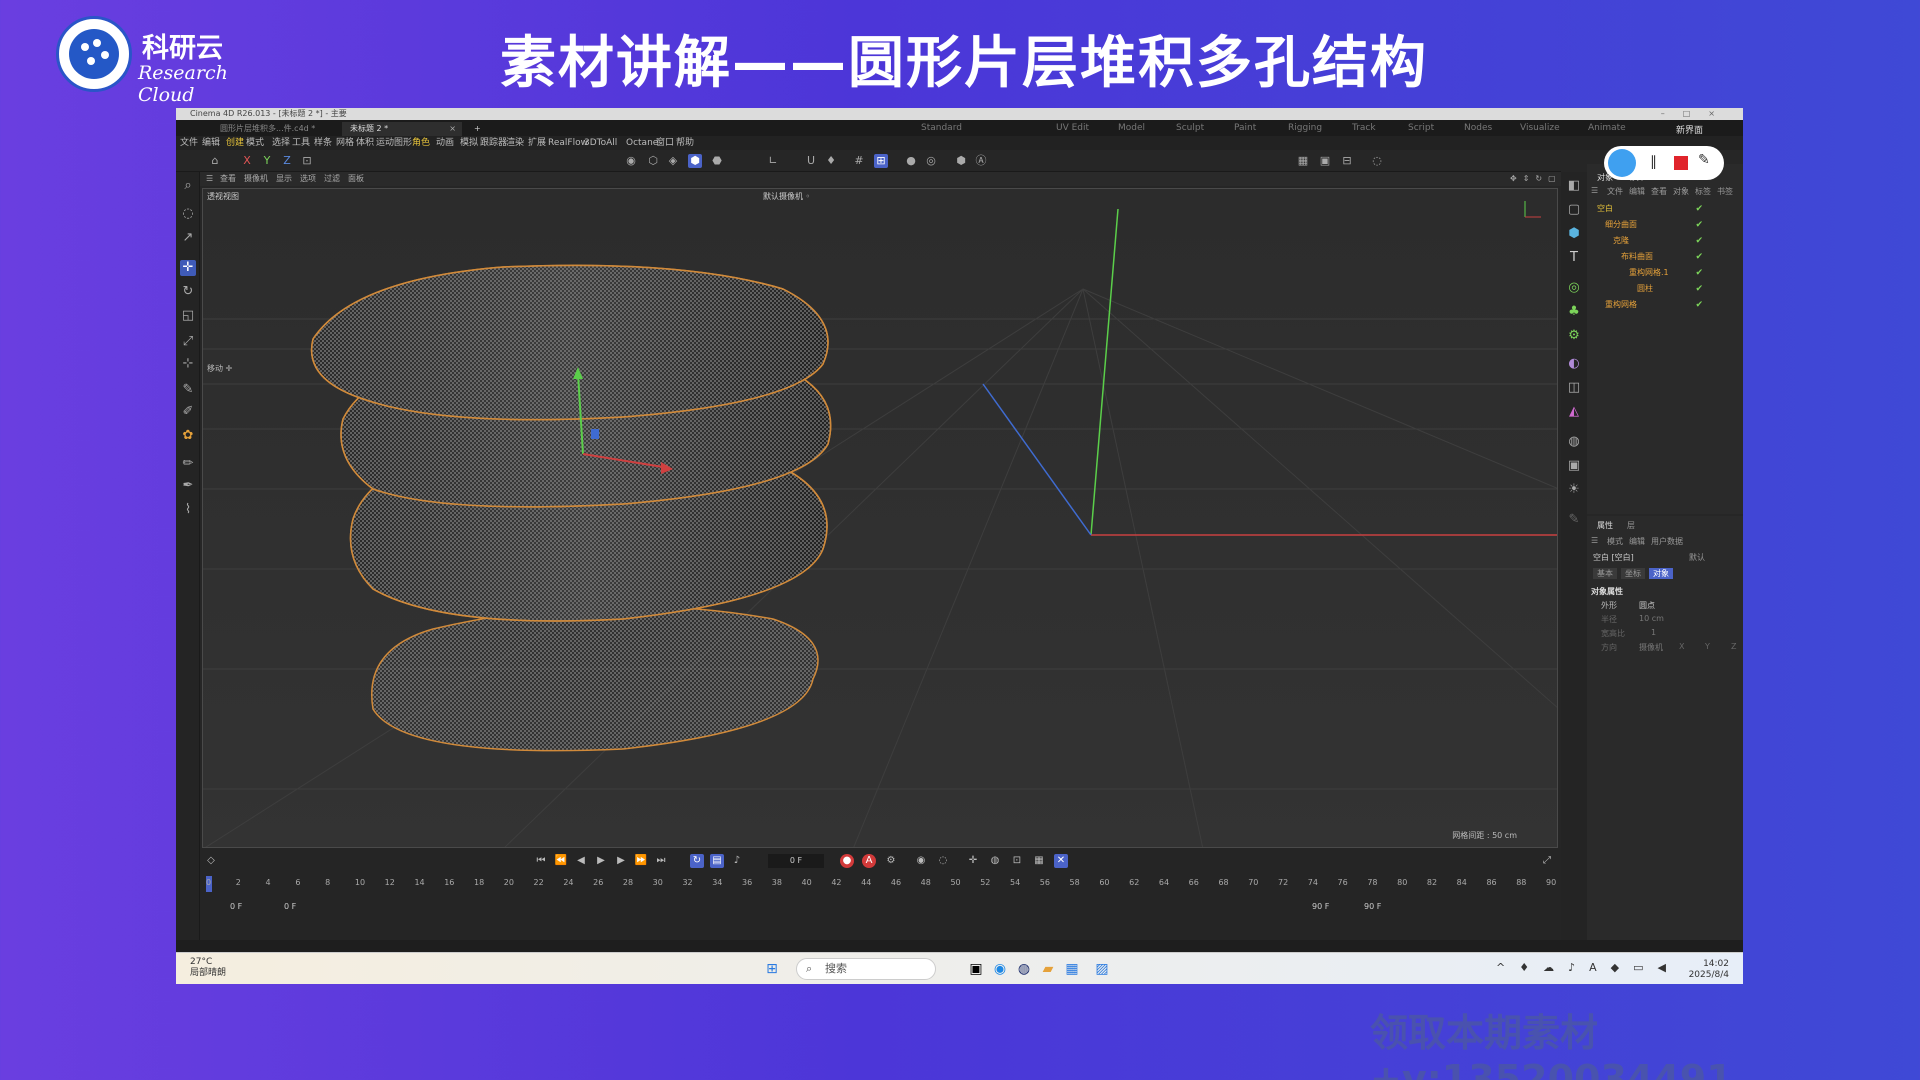 Image resolution: width=1920 pixels, height=1080 pixels. What do you see at coordinates (1377, 161) in the screenshot?
I see `octane-icon: ◌` at bounding box center [1377, 161].